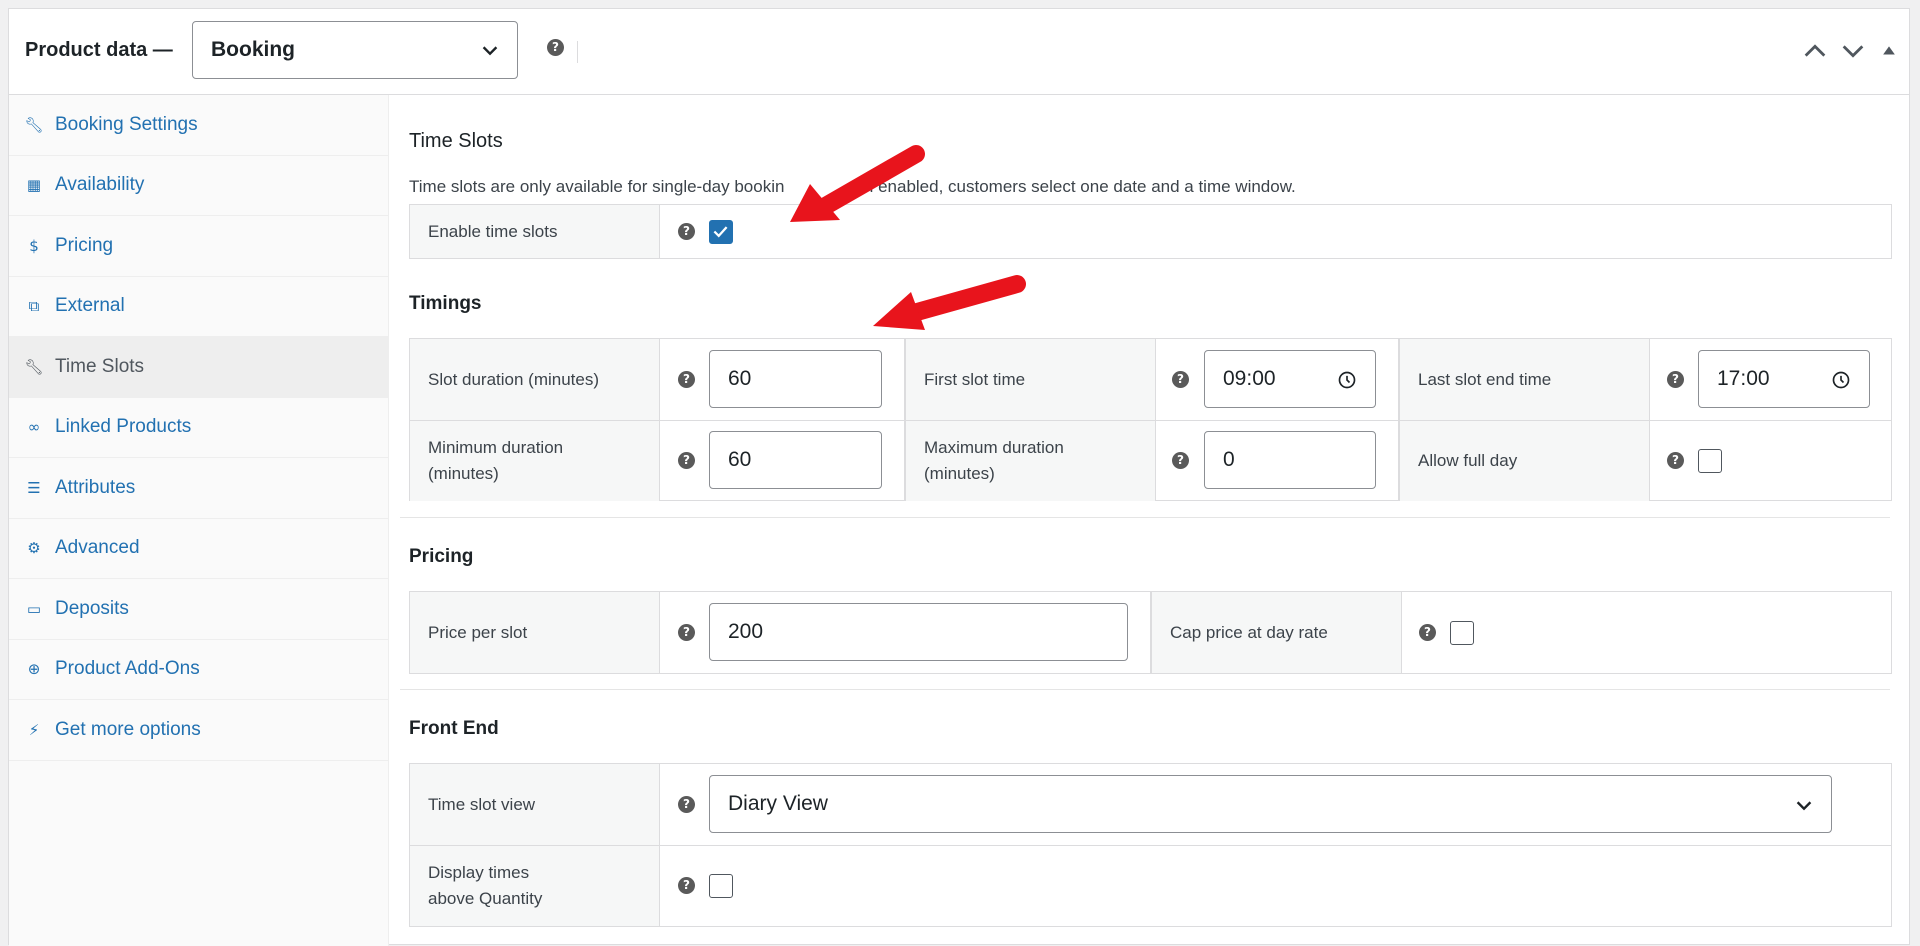 The height and width of the screenshot is (946, 1920). What do you see at coordinates (126, 124) in the screenshot?
I see `tab-label: Booking Settings` at bounding box center [126, 124].